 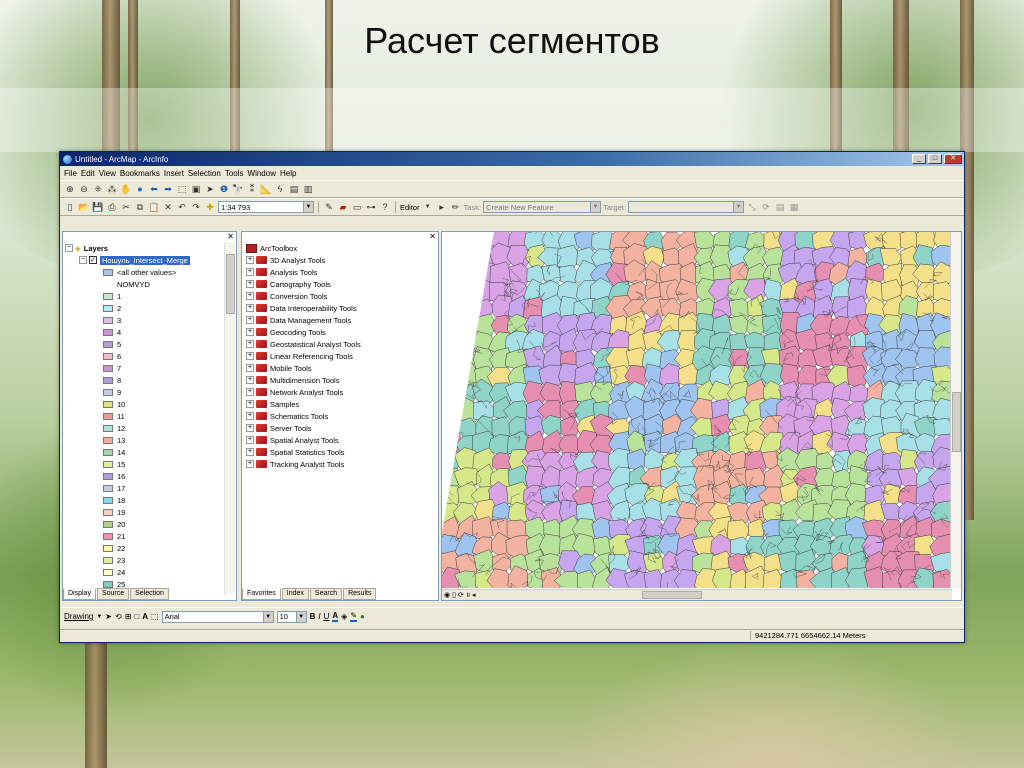 I want to click on model-builder-icon: ⊶, so click(x=371, y=207).